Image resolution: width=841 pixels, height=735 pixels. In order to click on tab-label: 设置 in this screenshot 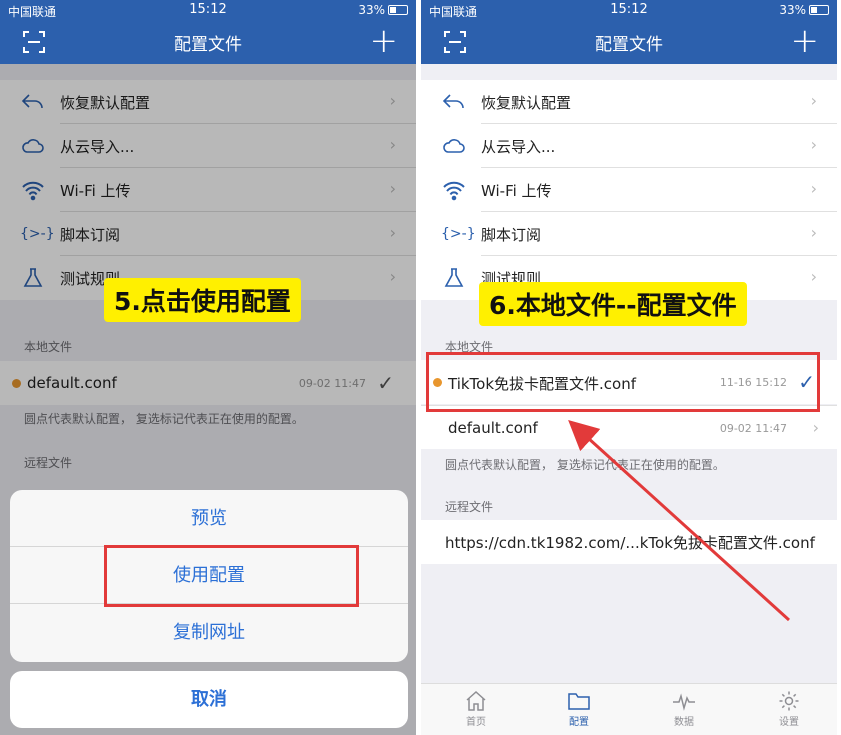, I will do `click(789, 722)`.